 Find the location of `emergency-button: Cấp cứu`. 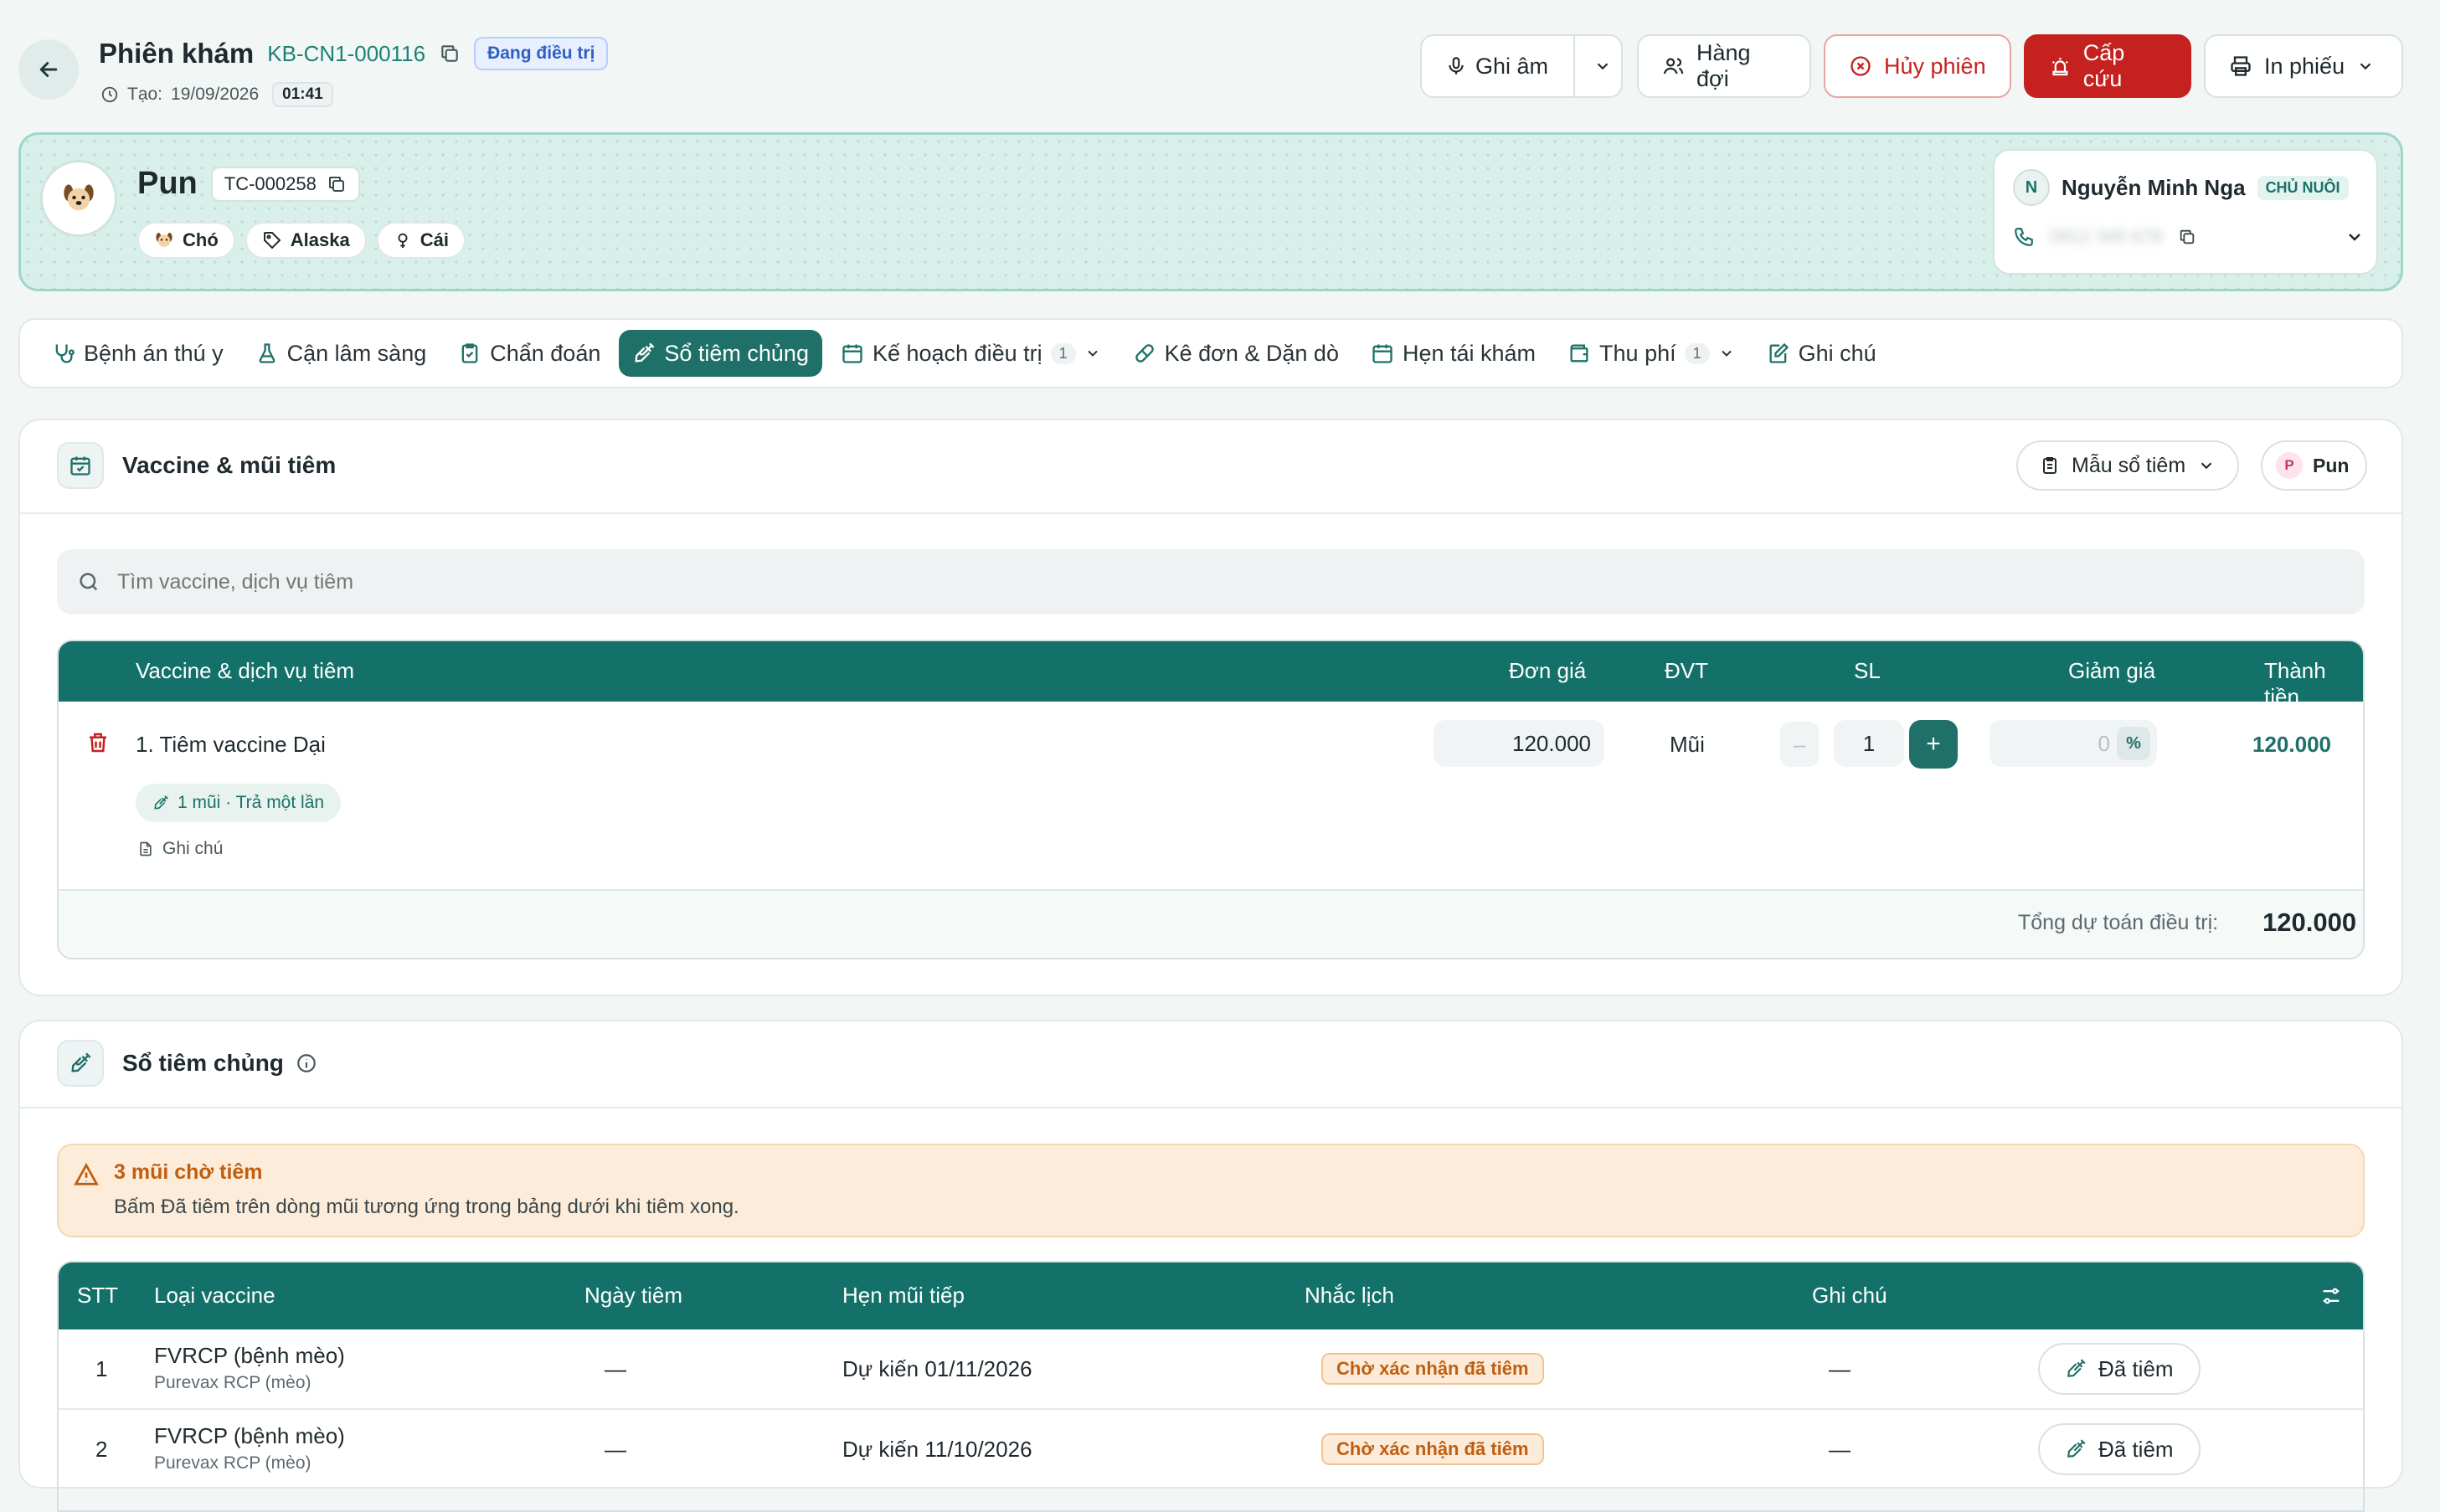

emergency-button: Cấp cứu is located at coordinates (2107, 66).